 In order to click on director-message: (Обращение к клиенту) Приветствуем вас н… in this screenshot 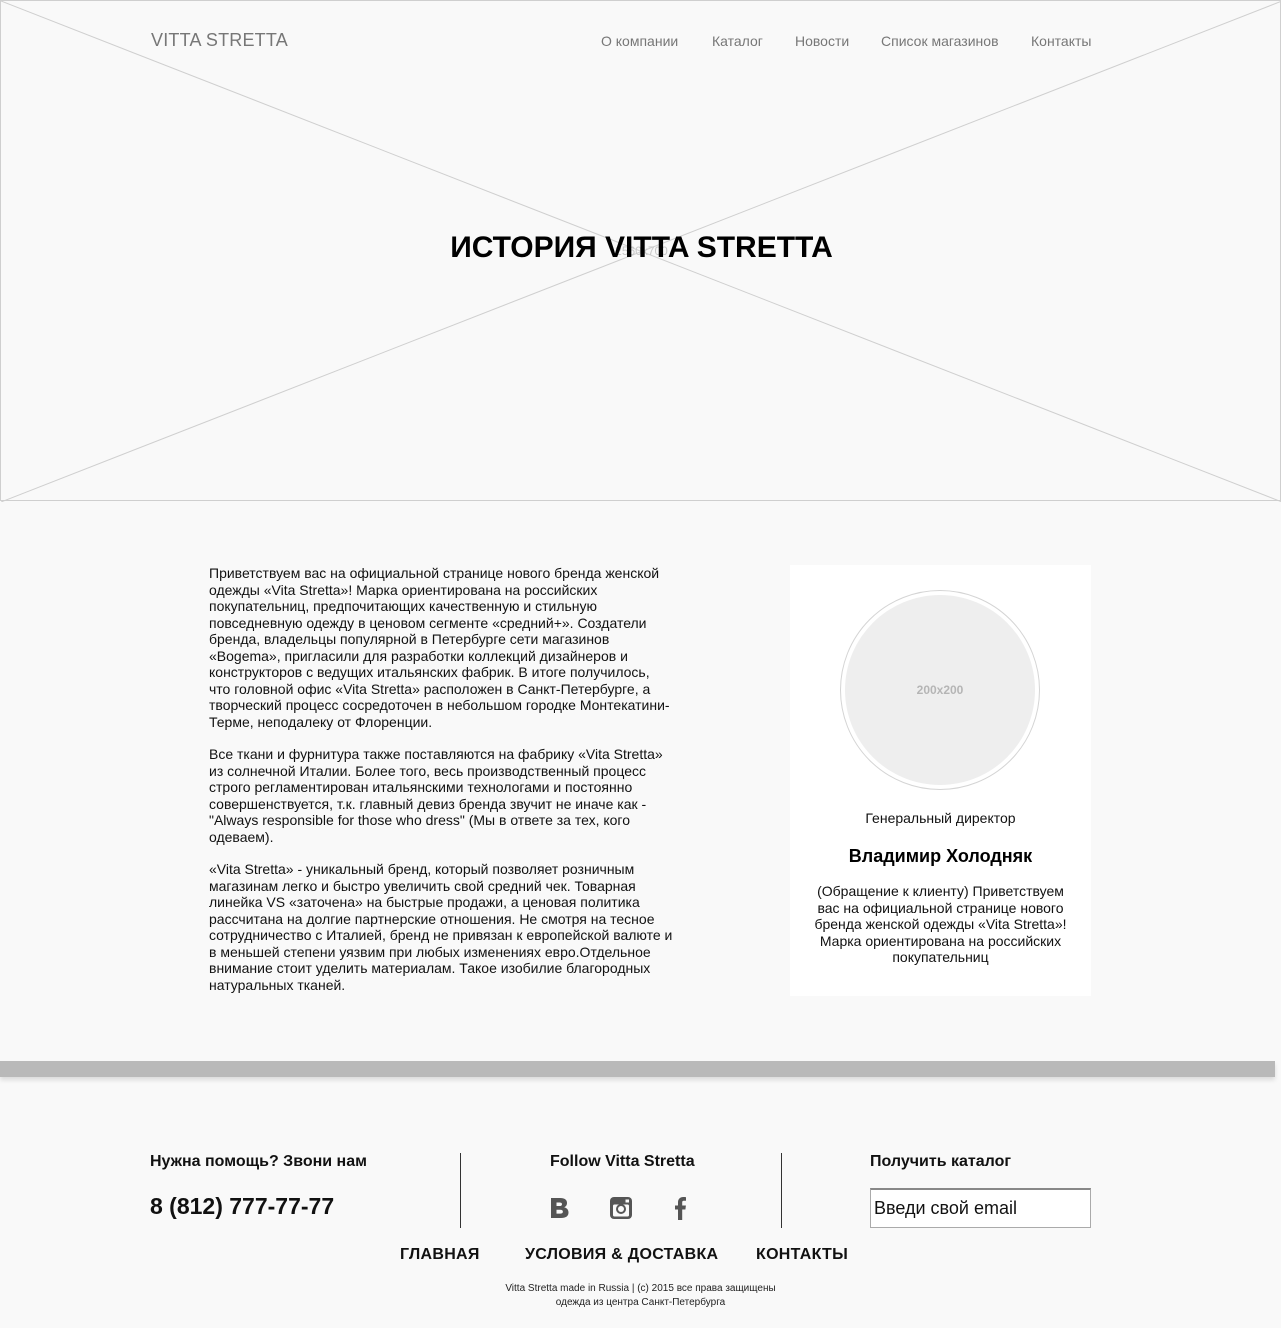, I will do `click(940, 924)`.